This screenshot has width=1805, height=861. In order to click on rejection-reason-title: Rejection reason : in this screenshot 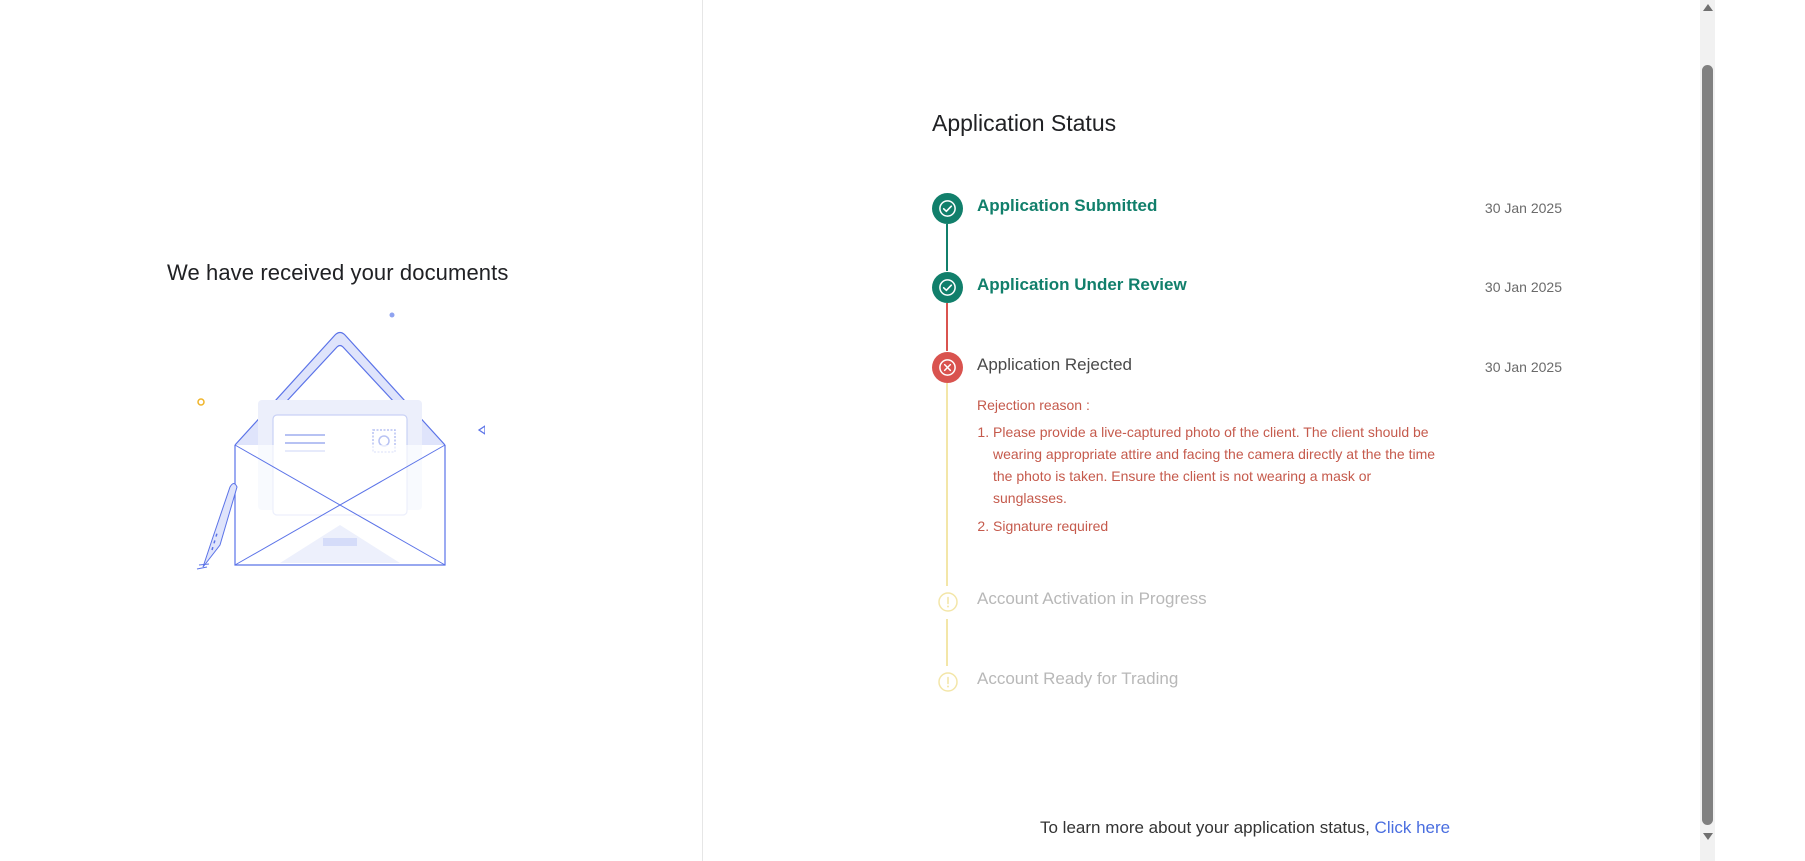, I will do `click(1033, 405)`.